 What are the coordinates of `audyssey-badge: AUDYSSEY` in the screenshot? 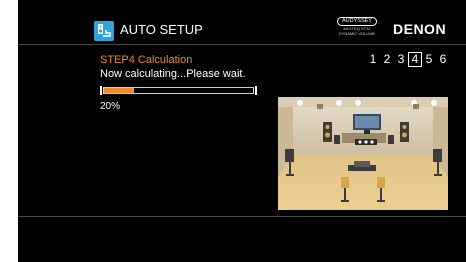 It's located at (357, 21).